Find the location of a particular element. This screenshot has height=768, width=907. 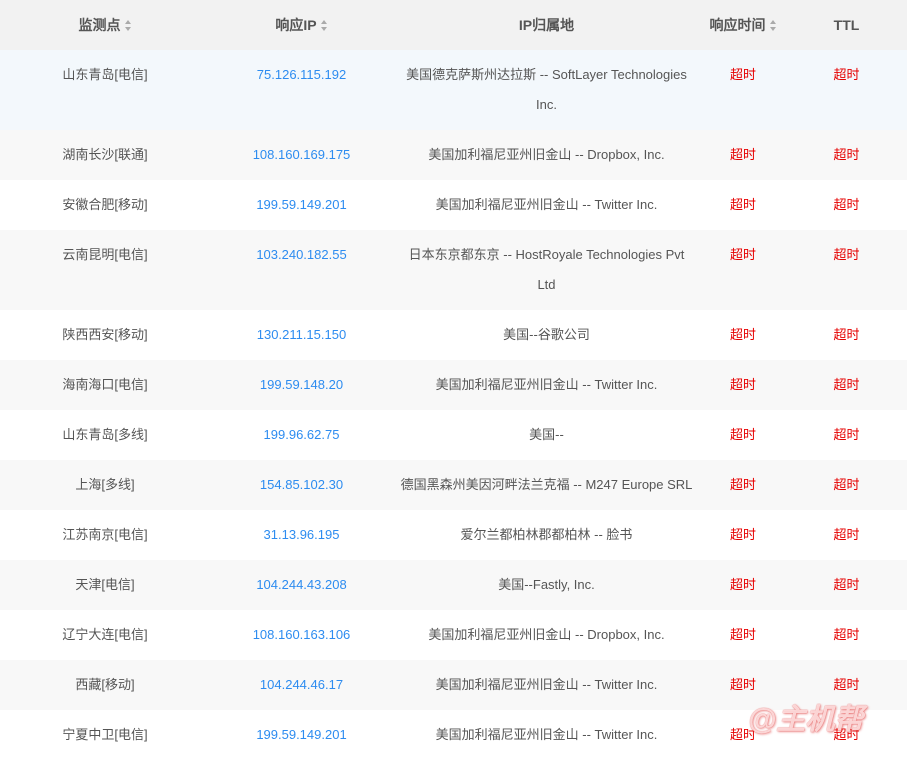

cell-response-ip: 199.59.149.201 is located at coordinates (301, 735).